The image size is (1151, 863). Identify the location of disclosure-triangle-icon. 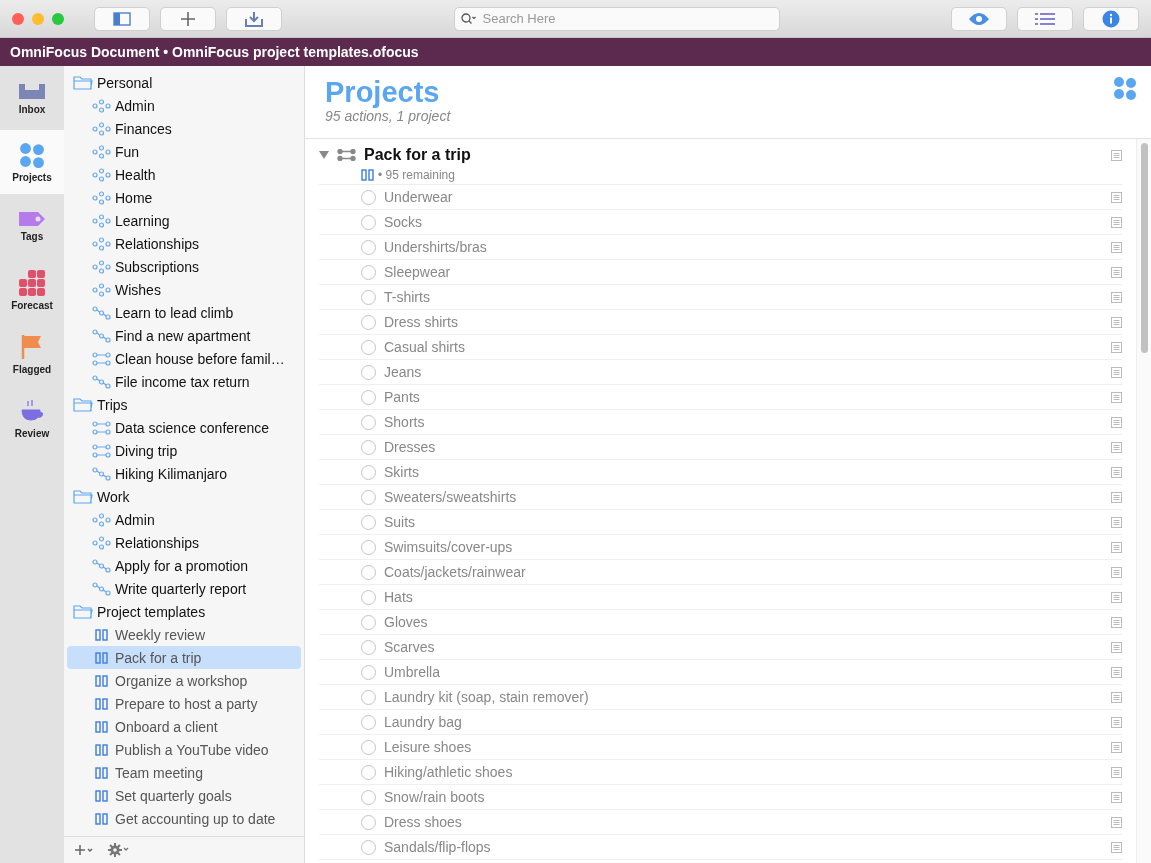
(324, 155).